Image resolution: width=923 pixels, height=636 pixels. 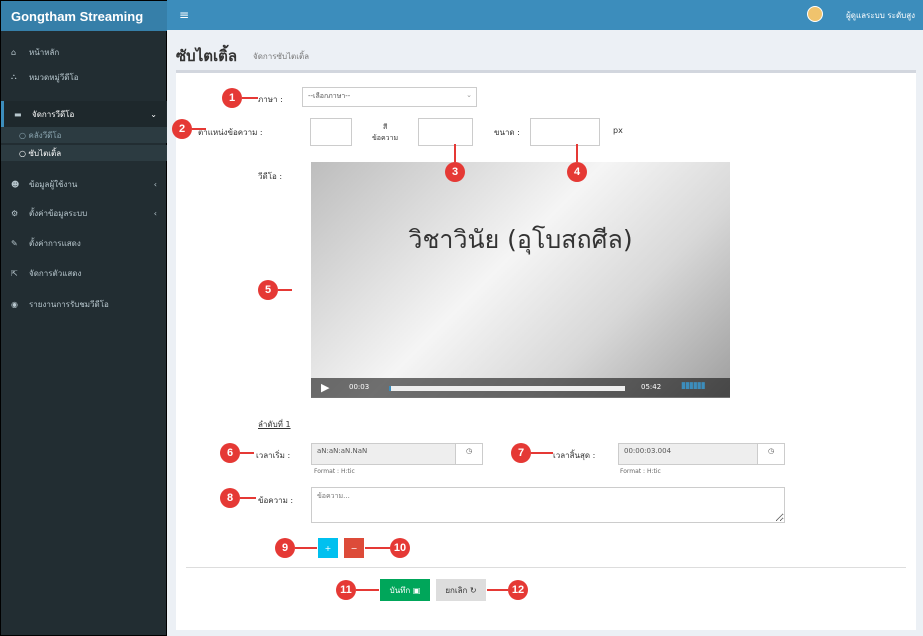 I want to click on sidebar-item-home: ⌂ หน้าหลัก, so click(x=84, y=52).